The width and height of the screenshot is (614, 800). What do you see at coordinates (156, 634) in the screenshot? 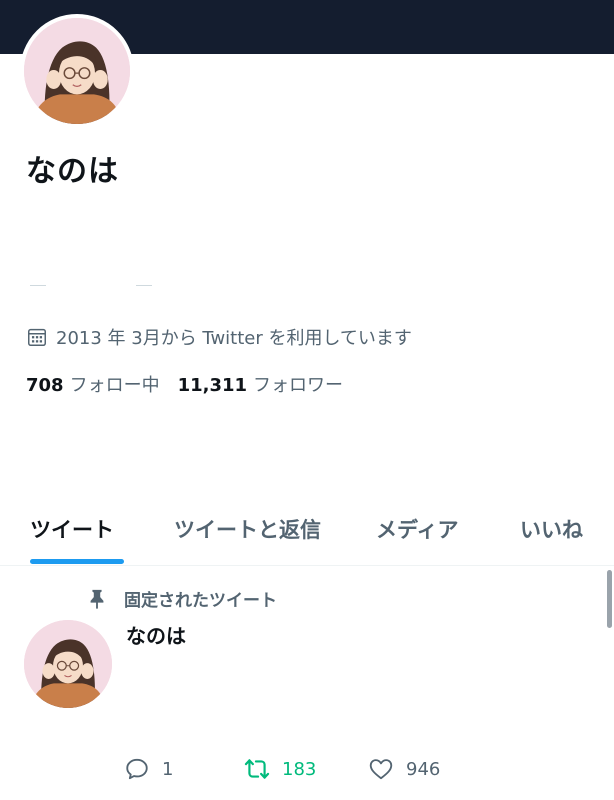
I see `tweet-author-name: なのは` at bounding box center [156, 634].